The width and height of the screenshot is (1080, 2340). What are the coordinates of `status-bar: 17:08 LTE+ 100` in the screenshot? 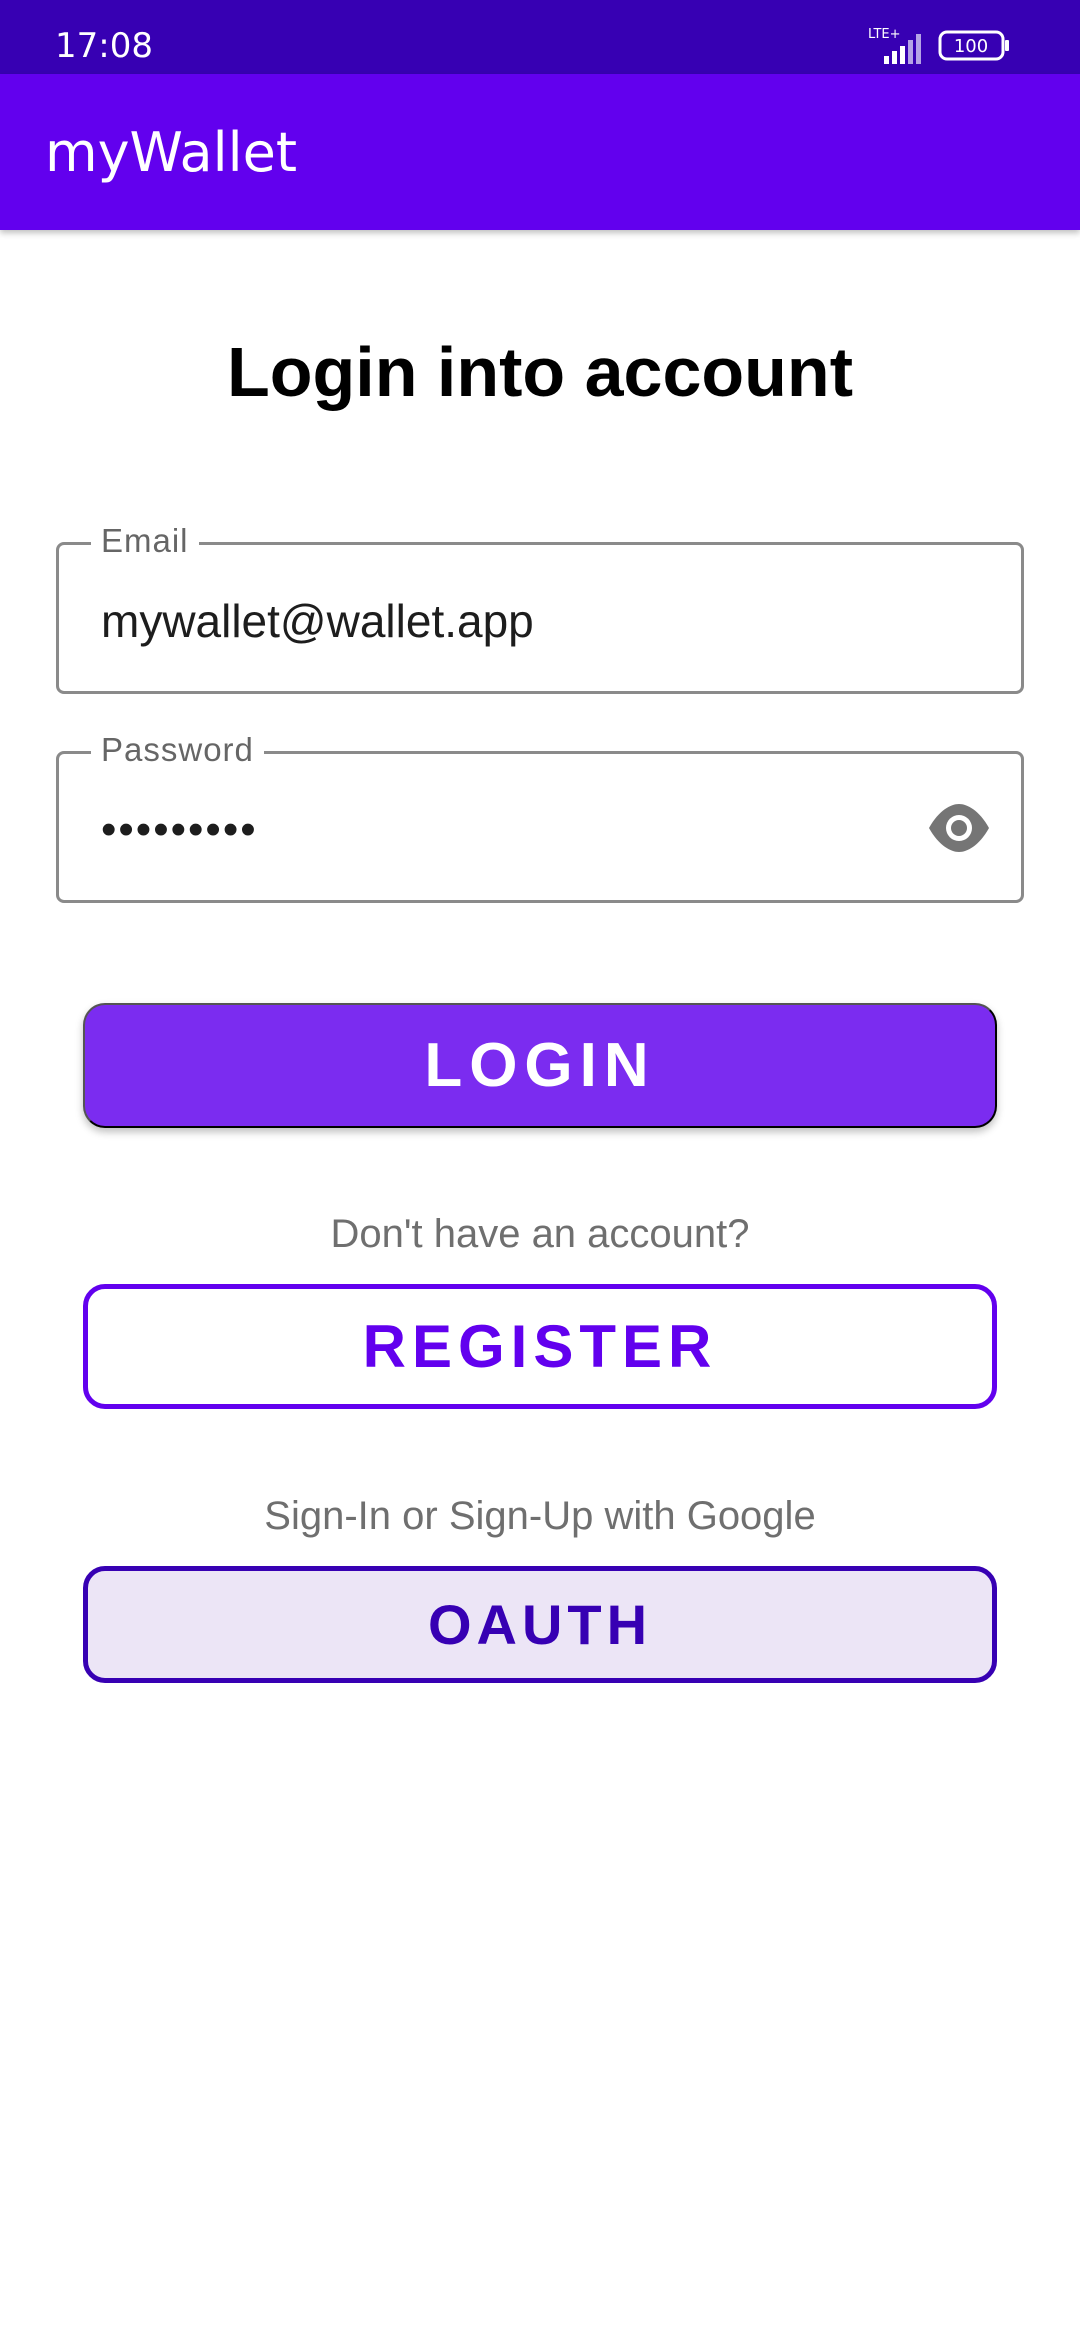 It's located at (540, 37).